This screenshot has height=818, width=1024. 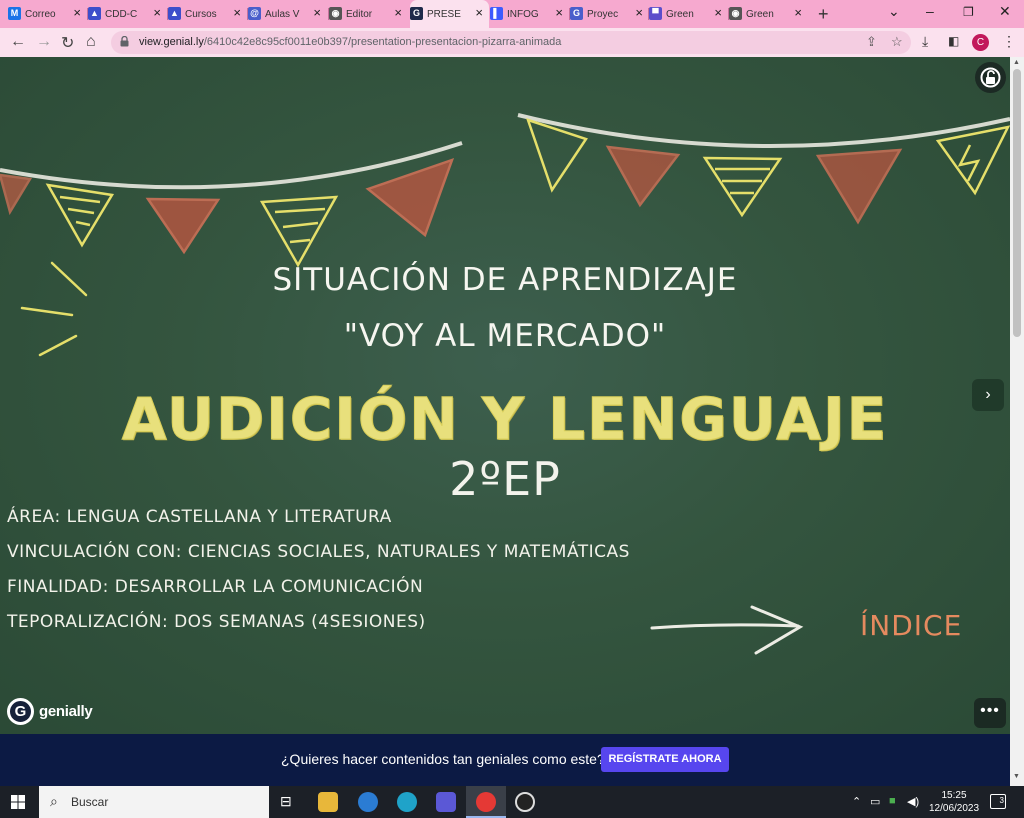 What do you see at coordinates (216, 622) in the screenshot?
I see `info-temporalizacion: TEPORALIZACIÓN: DOS SEMANAS (4SESIONES)` at bounding box center [216, 622].